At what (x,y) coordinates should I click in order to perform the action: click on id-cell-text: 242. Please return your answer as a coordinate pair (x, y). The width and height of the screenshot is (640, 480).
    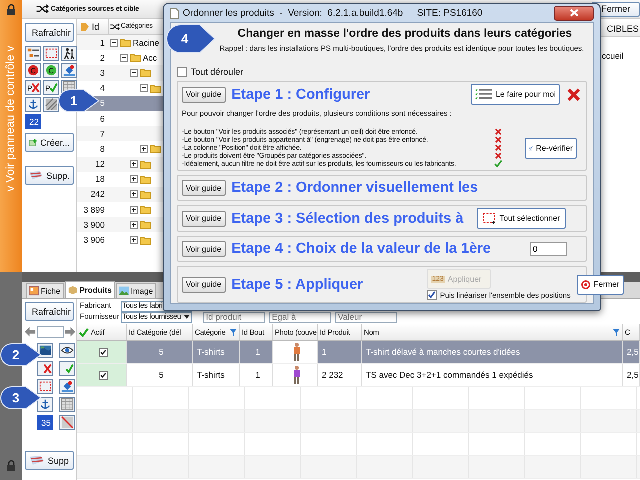
    Looking at the image, I should click on (98, 194).